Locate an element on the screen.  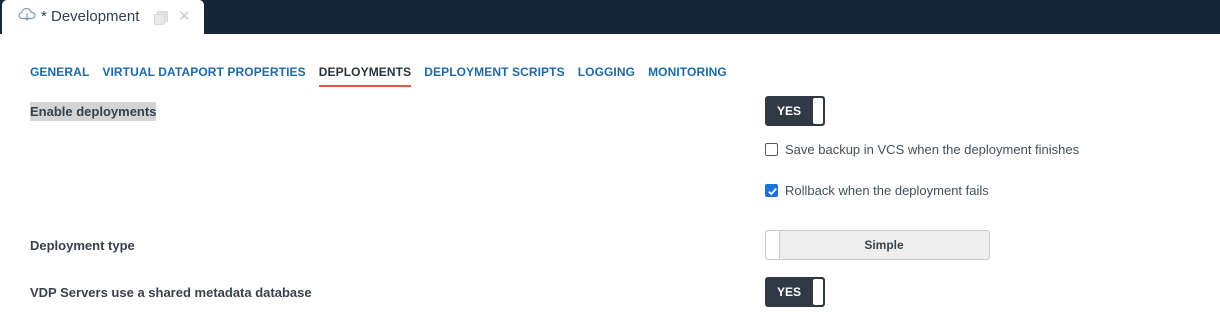
deployment-type-label: Deployment type is located at coordinates (82, 245).